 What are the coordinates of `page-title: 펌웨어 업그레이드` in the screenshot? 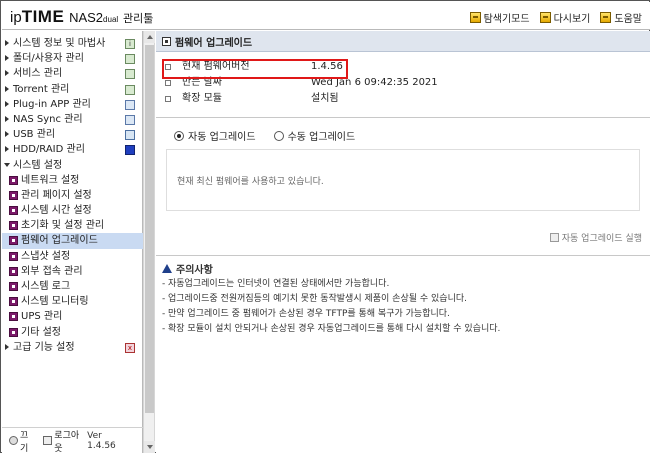 It's located at (403, 41).